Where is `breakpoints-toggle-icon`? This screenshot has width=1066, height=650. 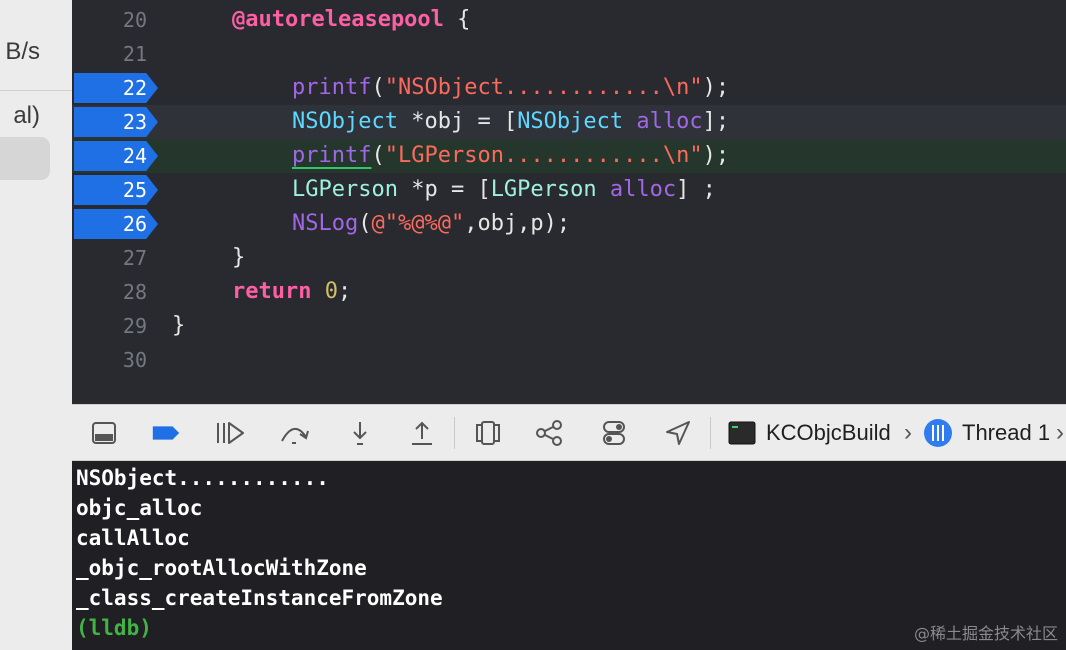 breakpoints-toggle-icon is located at coordinates (166, 433).